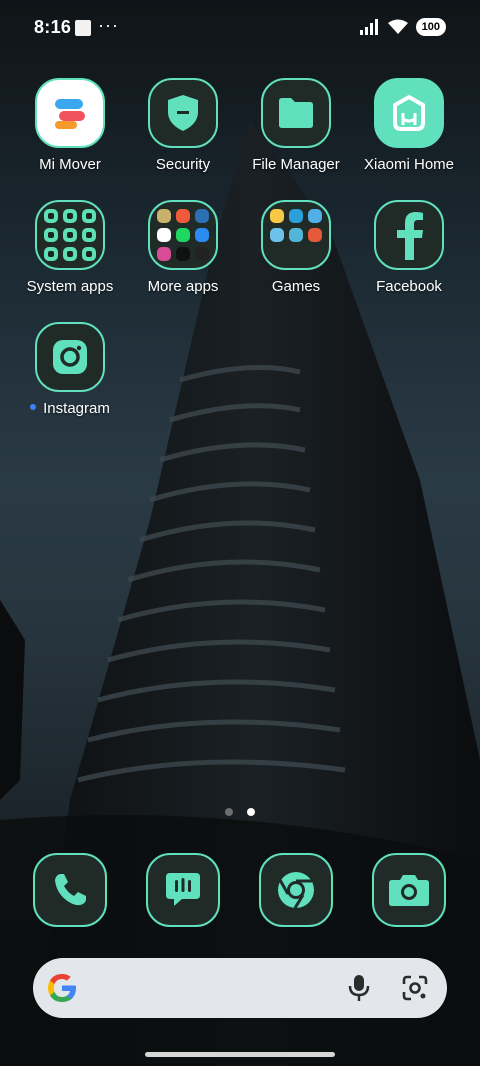 This screenshot has height=1066, width=480. Describe the element at coordinates (53, 27) in the screenshot. I see `clock: 8:16` at that location.